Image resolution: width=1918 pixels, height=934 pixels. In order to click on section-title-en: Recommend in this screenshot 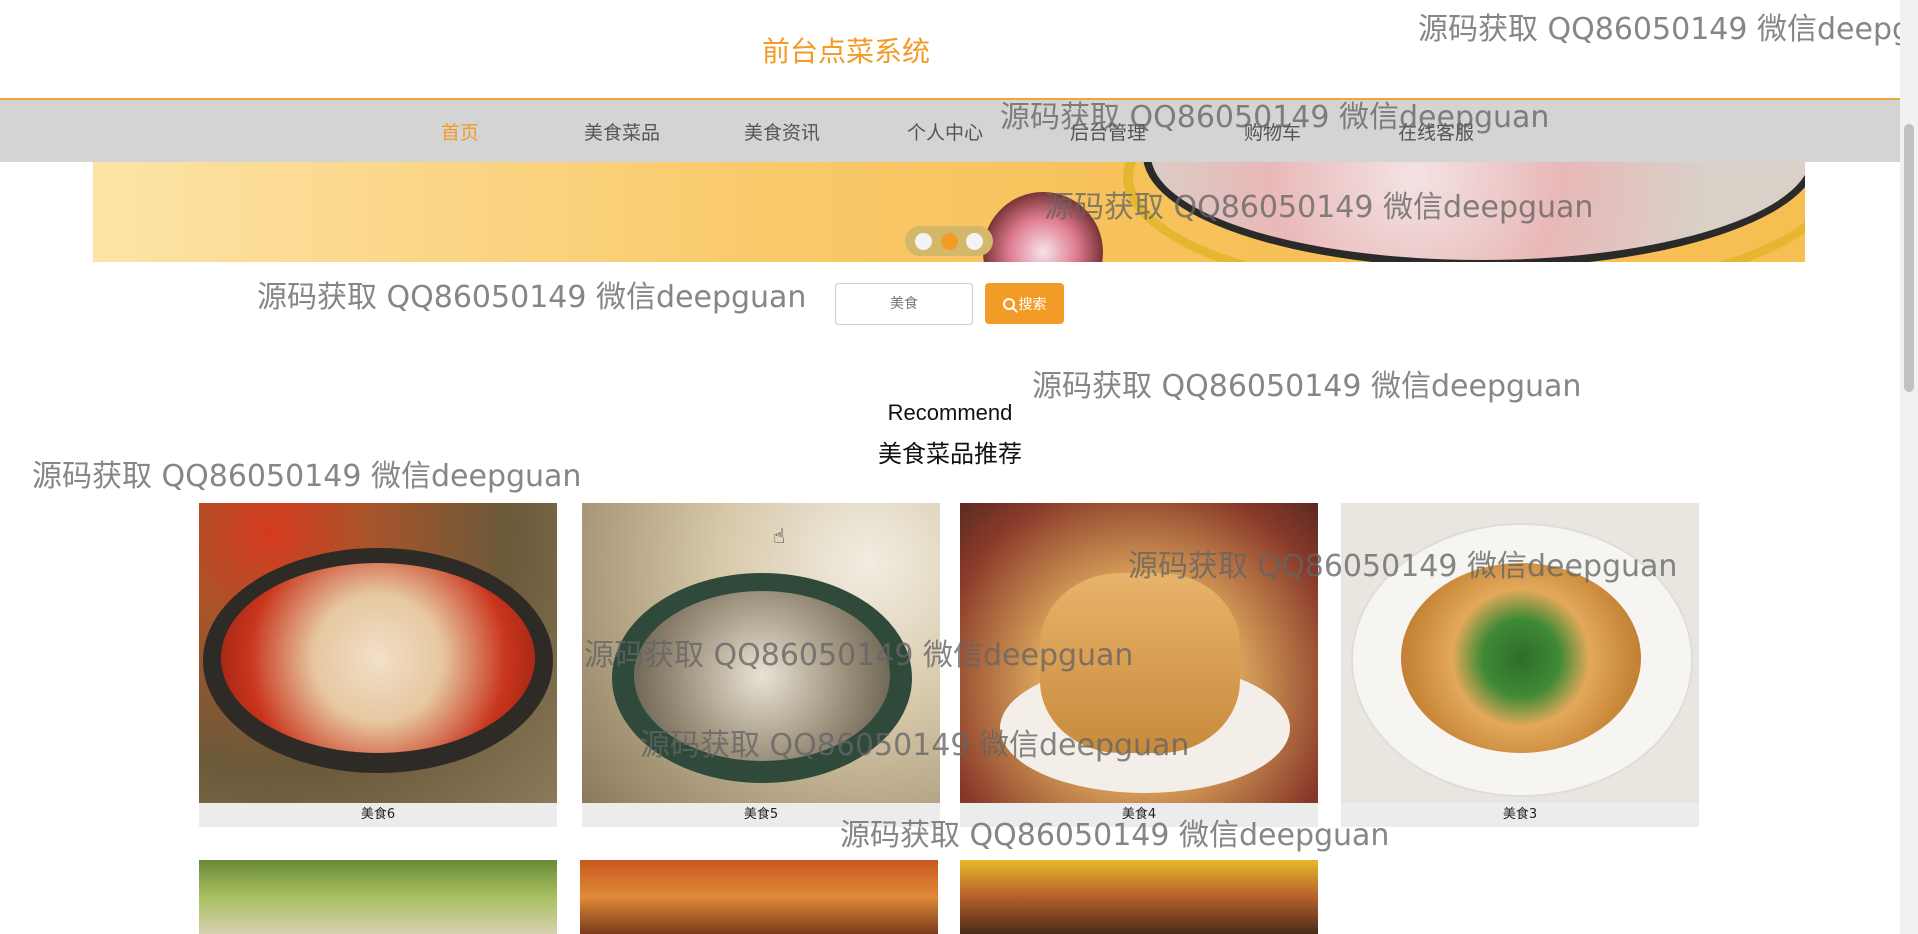, I will do `click(950, 412)`.